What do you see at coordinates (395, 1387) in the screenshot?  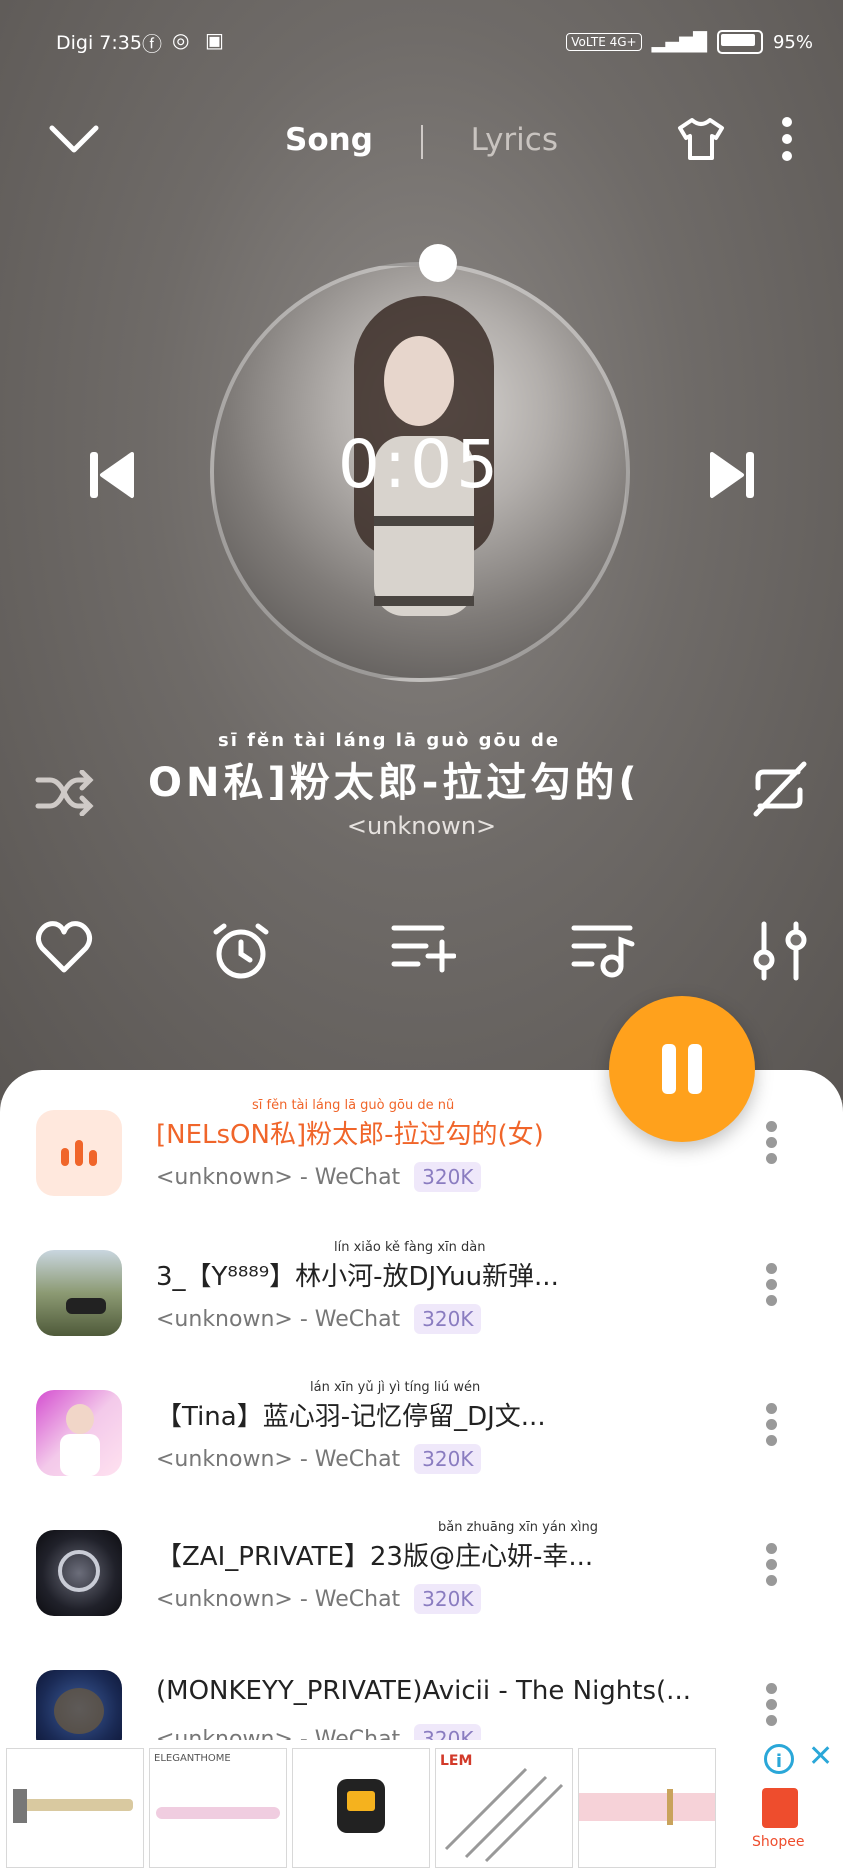 I see `playlist-item-pinyin: lán xīn yǔ jì yì tíng liú wén` at bounding box center [395, 1387].